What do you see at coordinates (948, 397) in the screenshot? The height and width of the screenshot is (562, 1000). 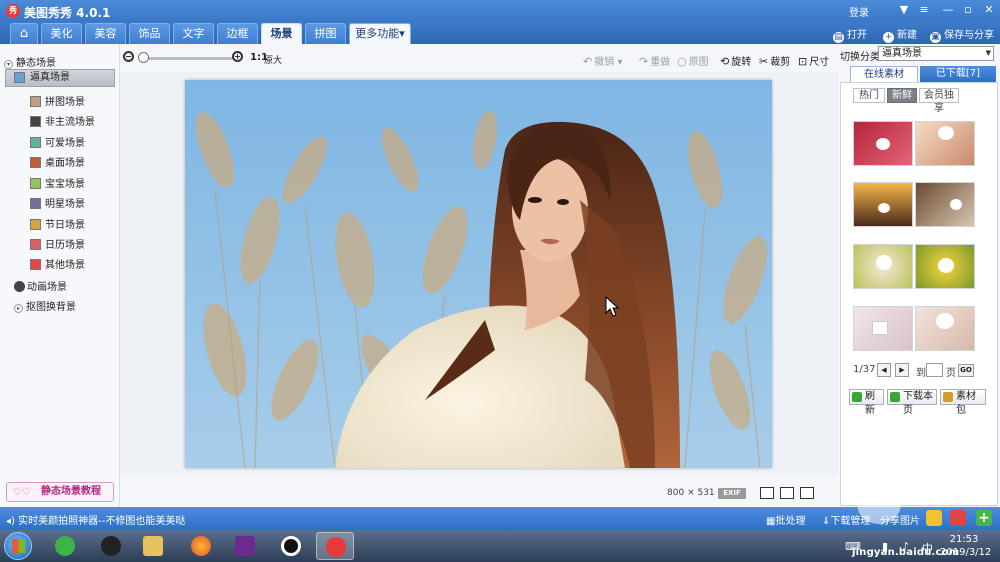 I see `package-icon` at bounding box center [948, 397].